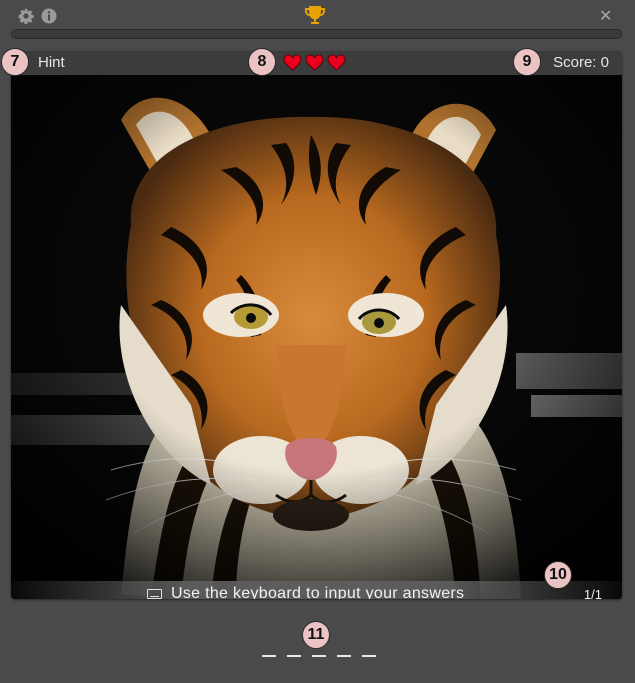 Image resolution: width=635 pixels, height=683 pixels. Describe the element at coordinates (51, 62) in the screenshot. I see `hint-button: Hint` at that location.